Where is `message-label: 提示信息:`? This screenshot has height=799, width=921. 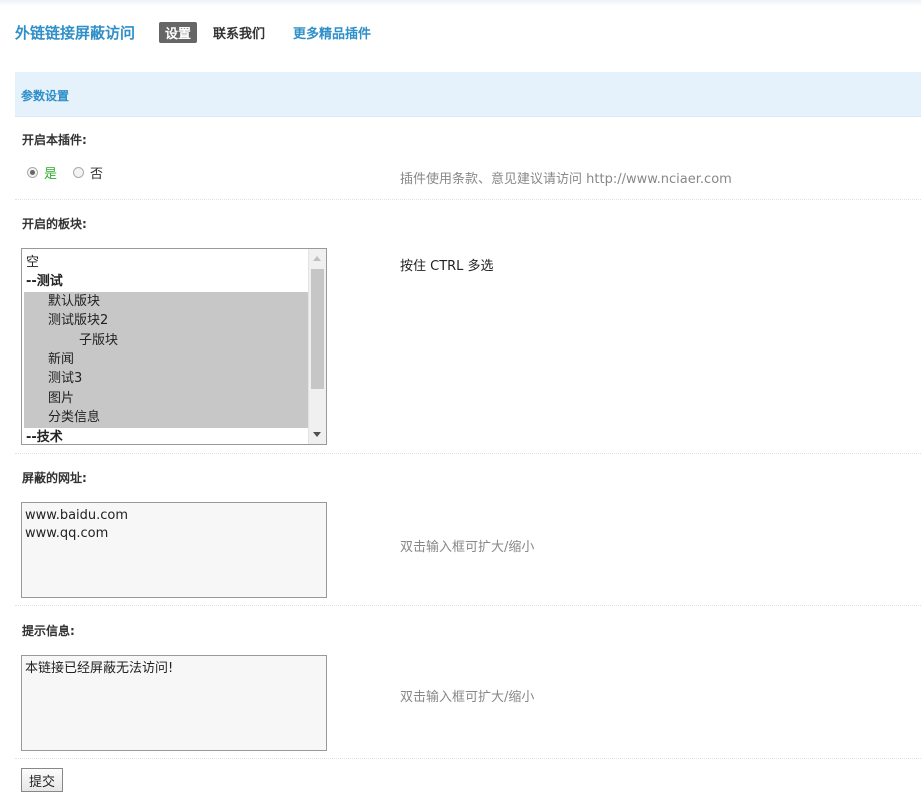
message-label: 提示信息: is located at coordinates (48, 631).